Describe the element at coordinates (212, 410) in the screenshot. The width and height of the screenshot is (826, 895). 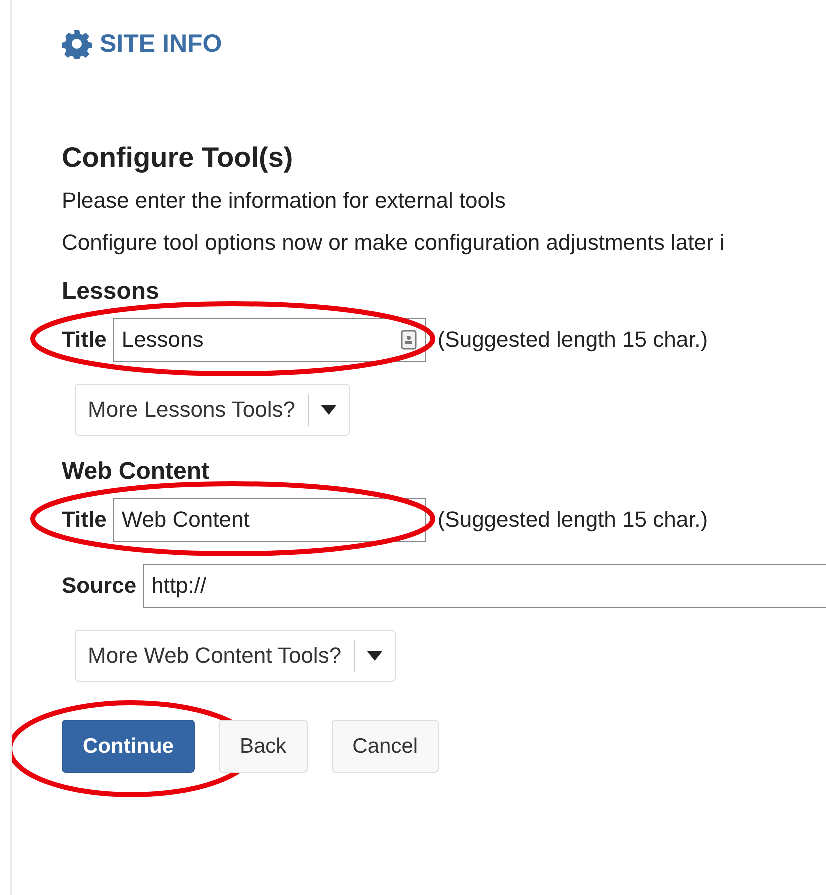
I see `more-tools-dropdown: More Lessons Tools?` at that location.